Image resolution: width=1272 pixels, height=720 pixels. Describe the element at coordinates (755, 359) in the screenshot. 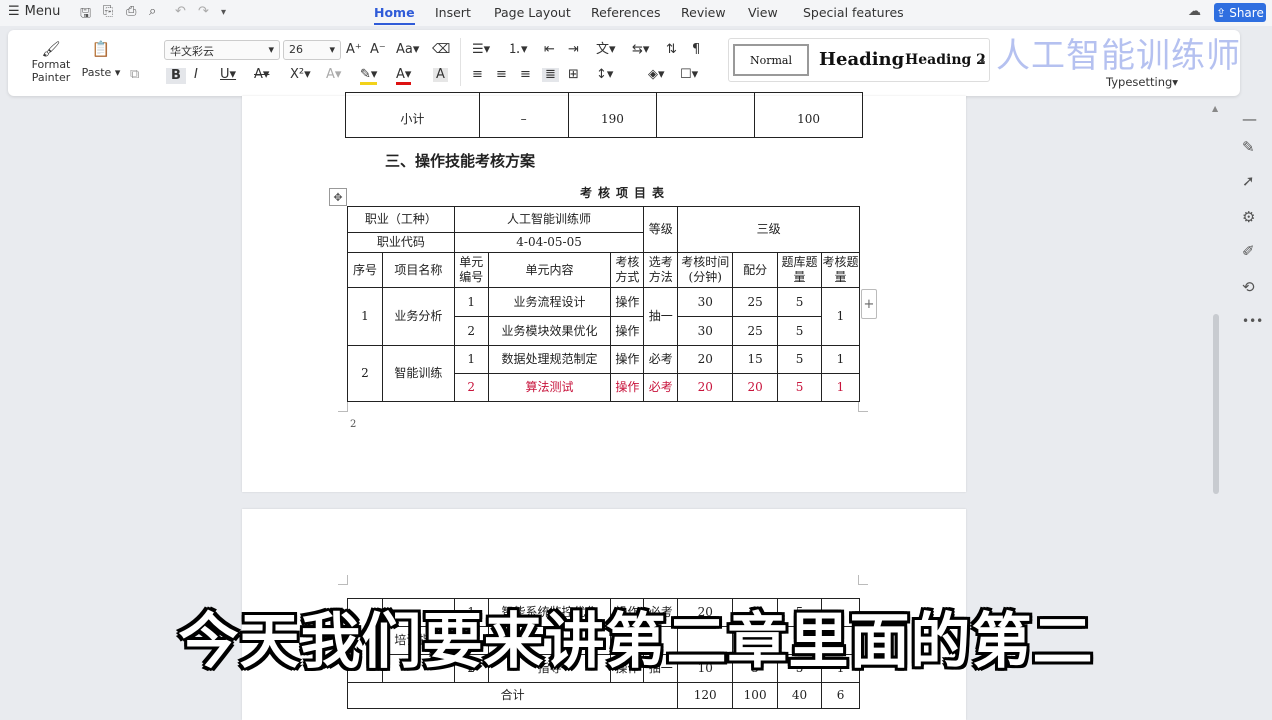

I see `table-cell: 15` at that location.